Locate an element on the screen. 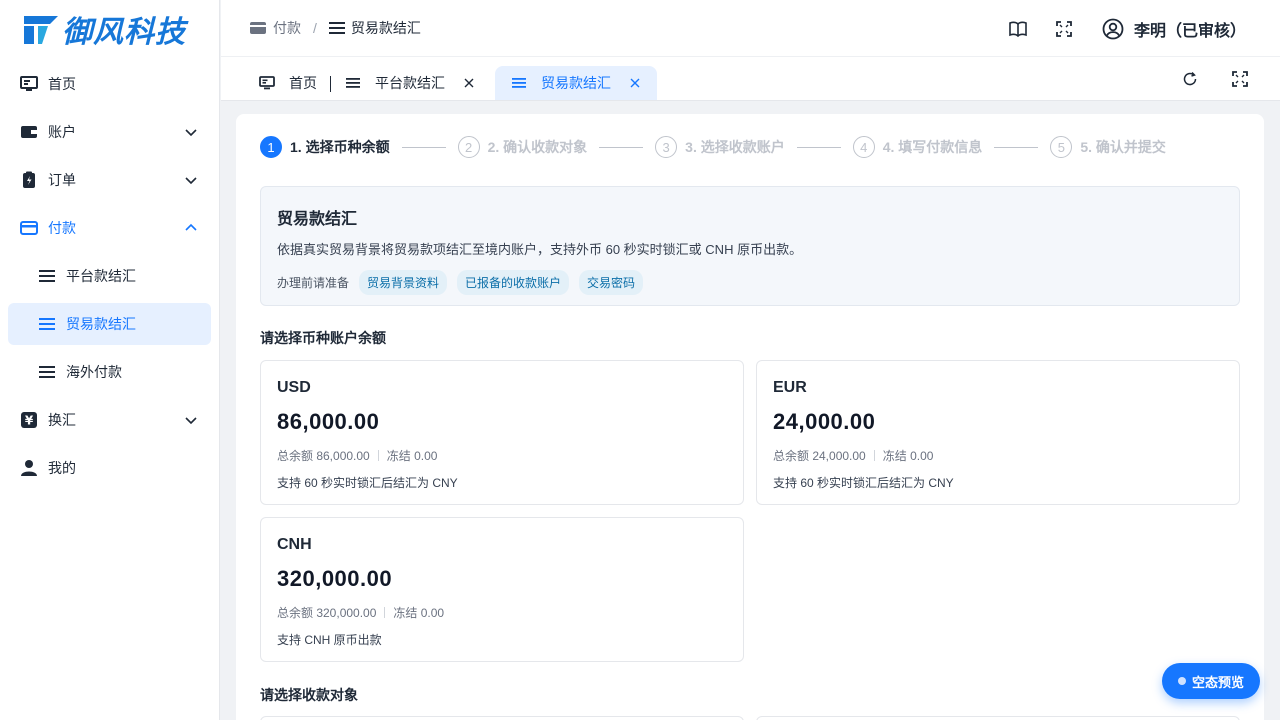 This screenshot has height=720, width=1280. user-menu: 李明（已审核） is located at coordinates (1174, 29).